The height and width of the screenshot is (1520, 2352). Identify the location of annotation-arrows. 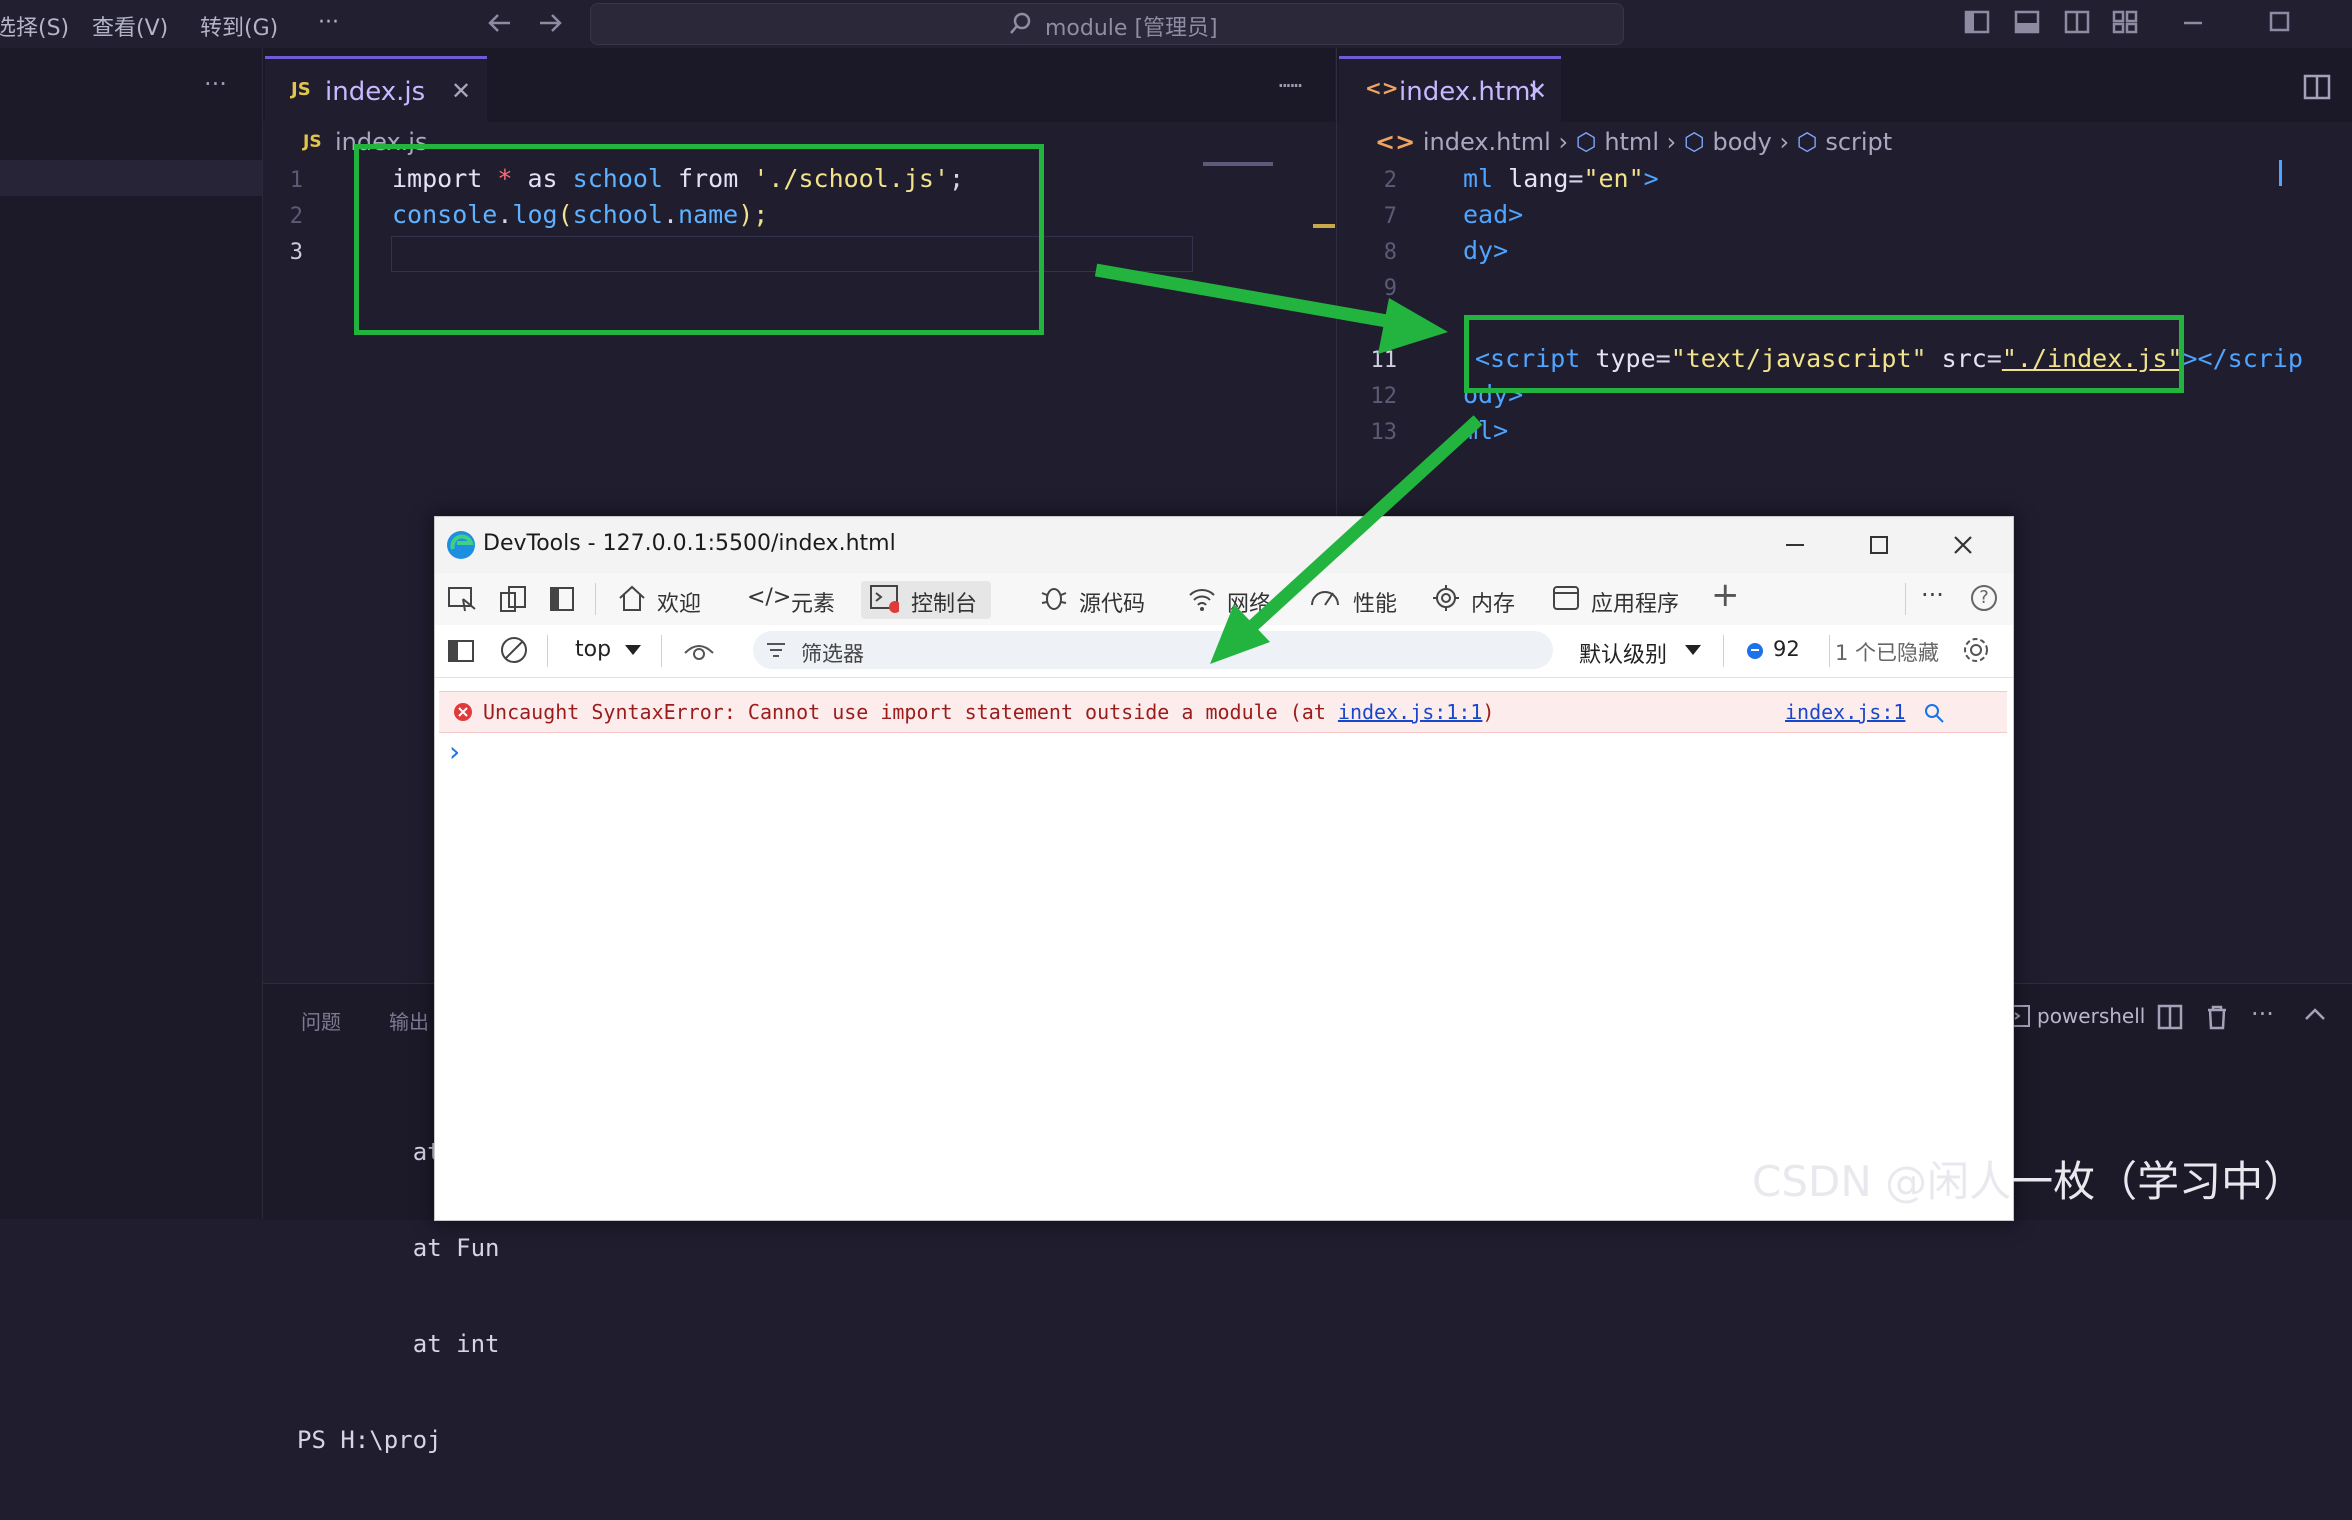
(1288, 463).